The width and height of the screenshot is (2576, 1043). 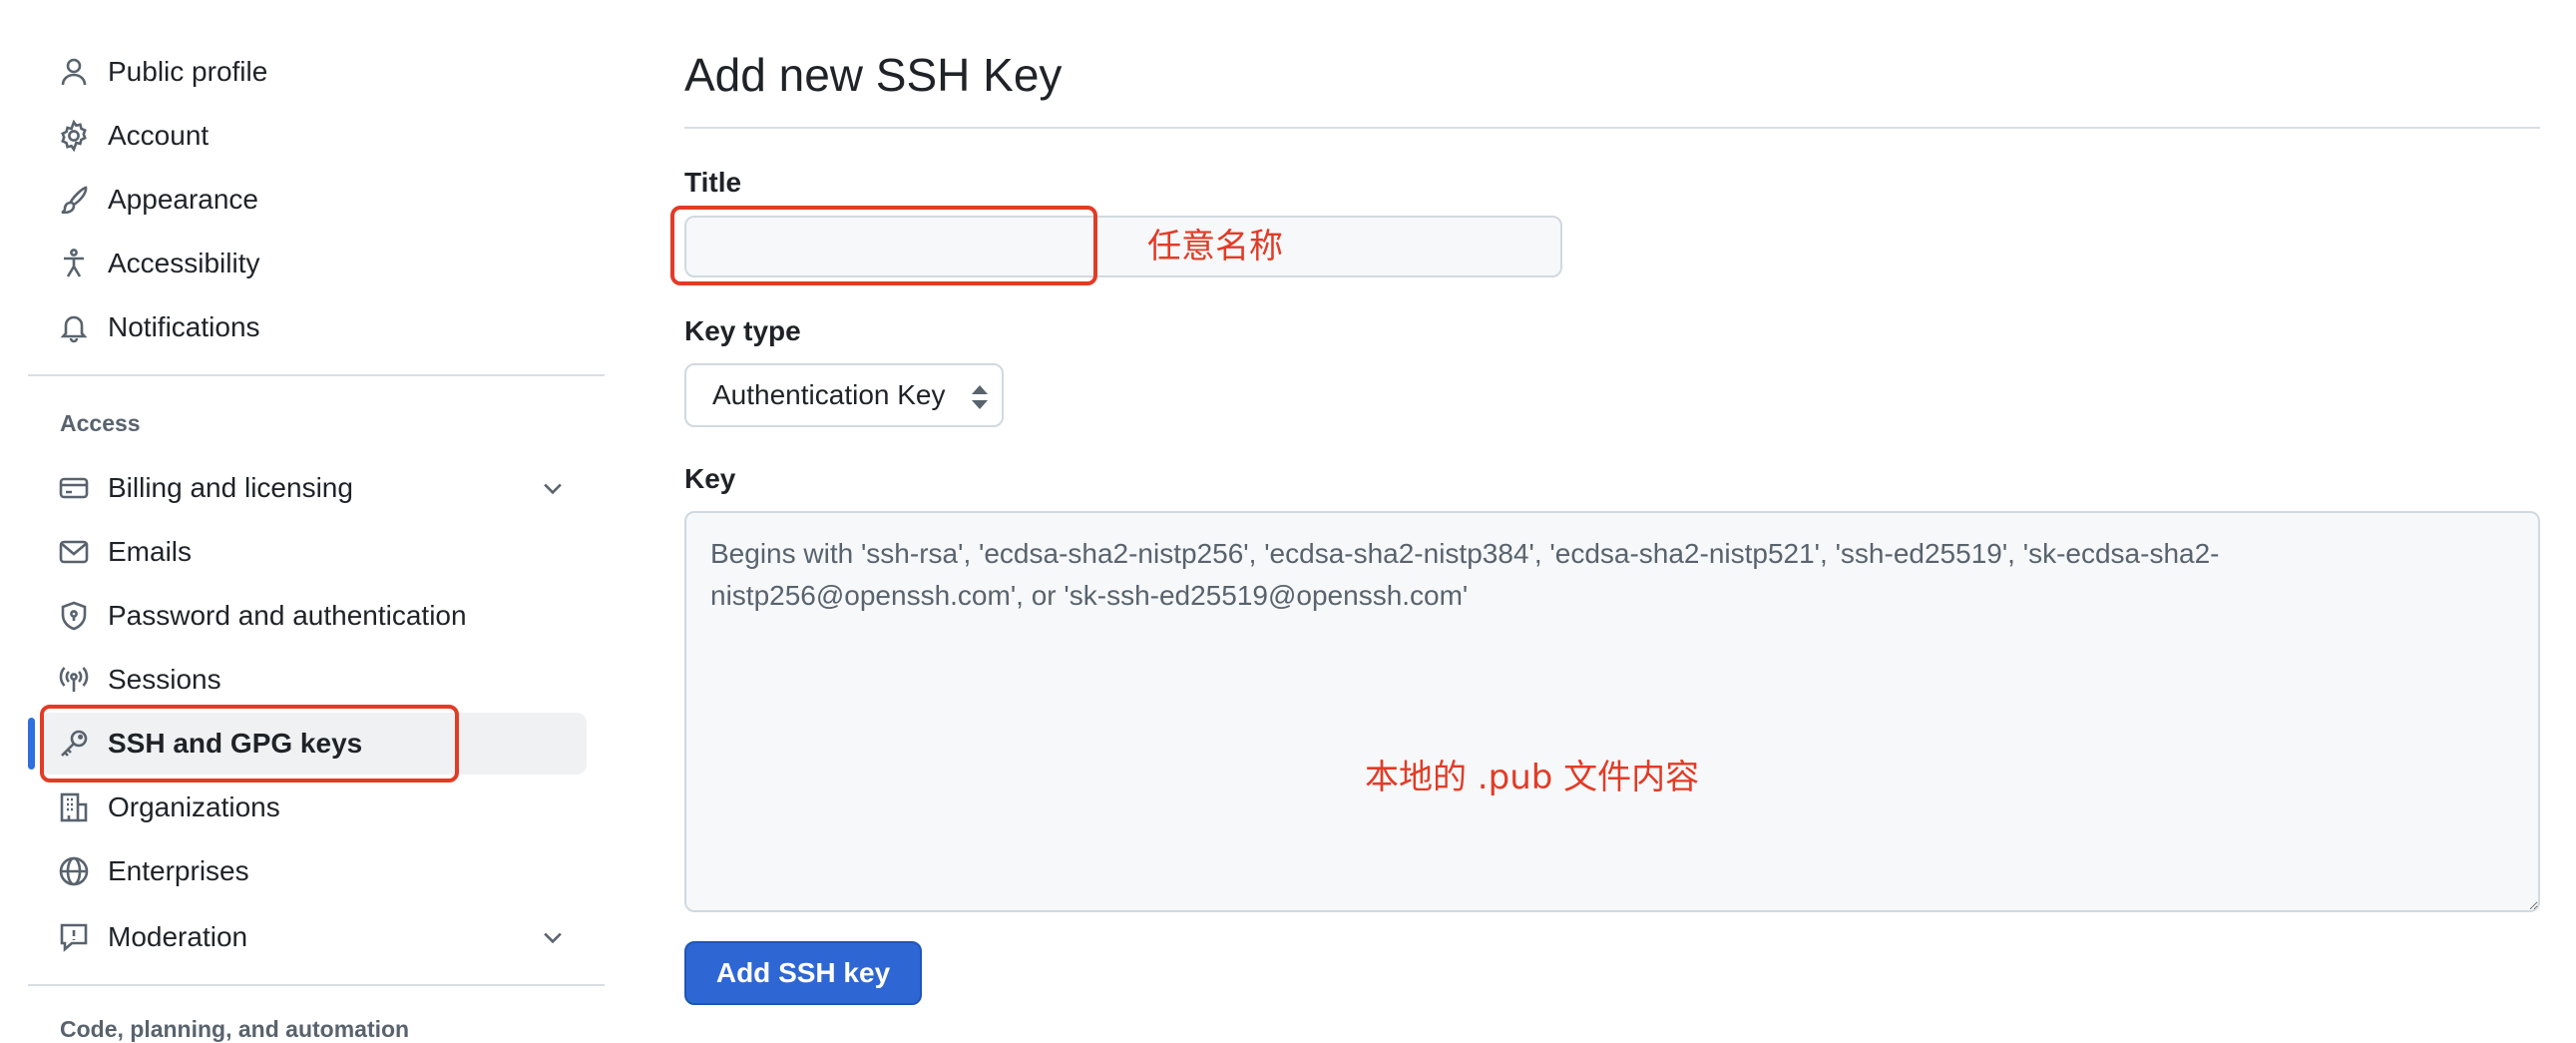 I want to click on sidebar-item-label: Password and authentication, so click(x=287, y=615).